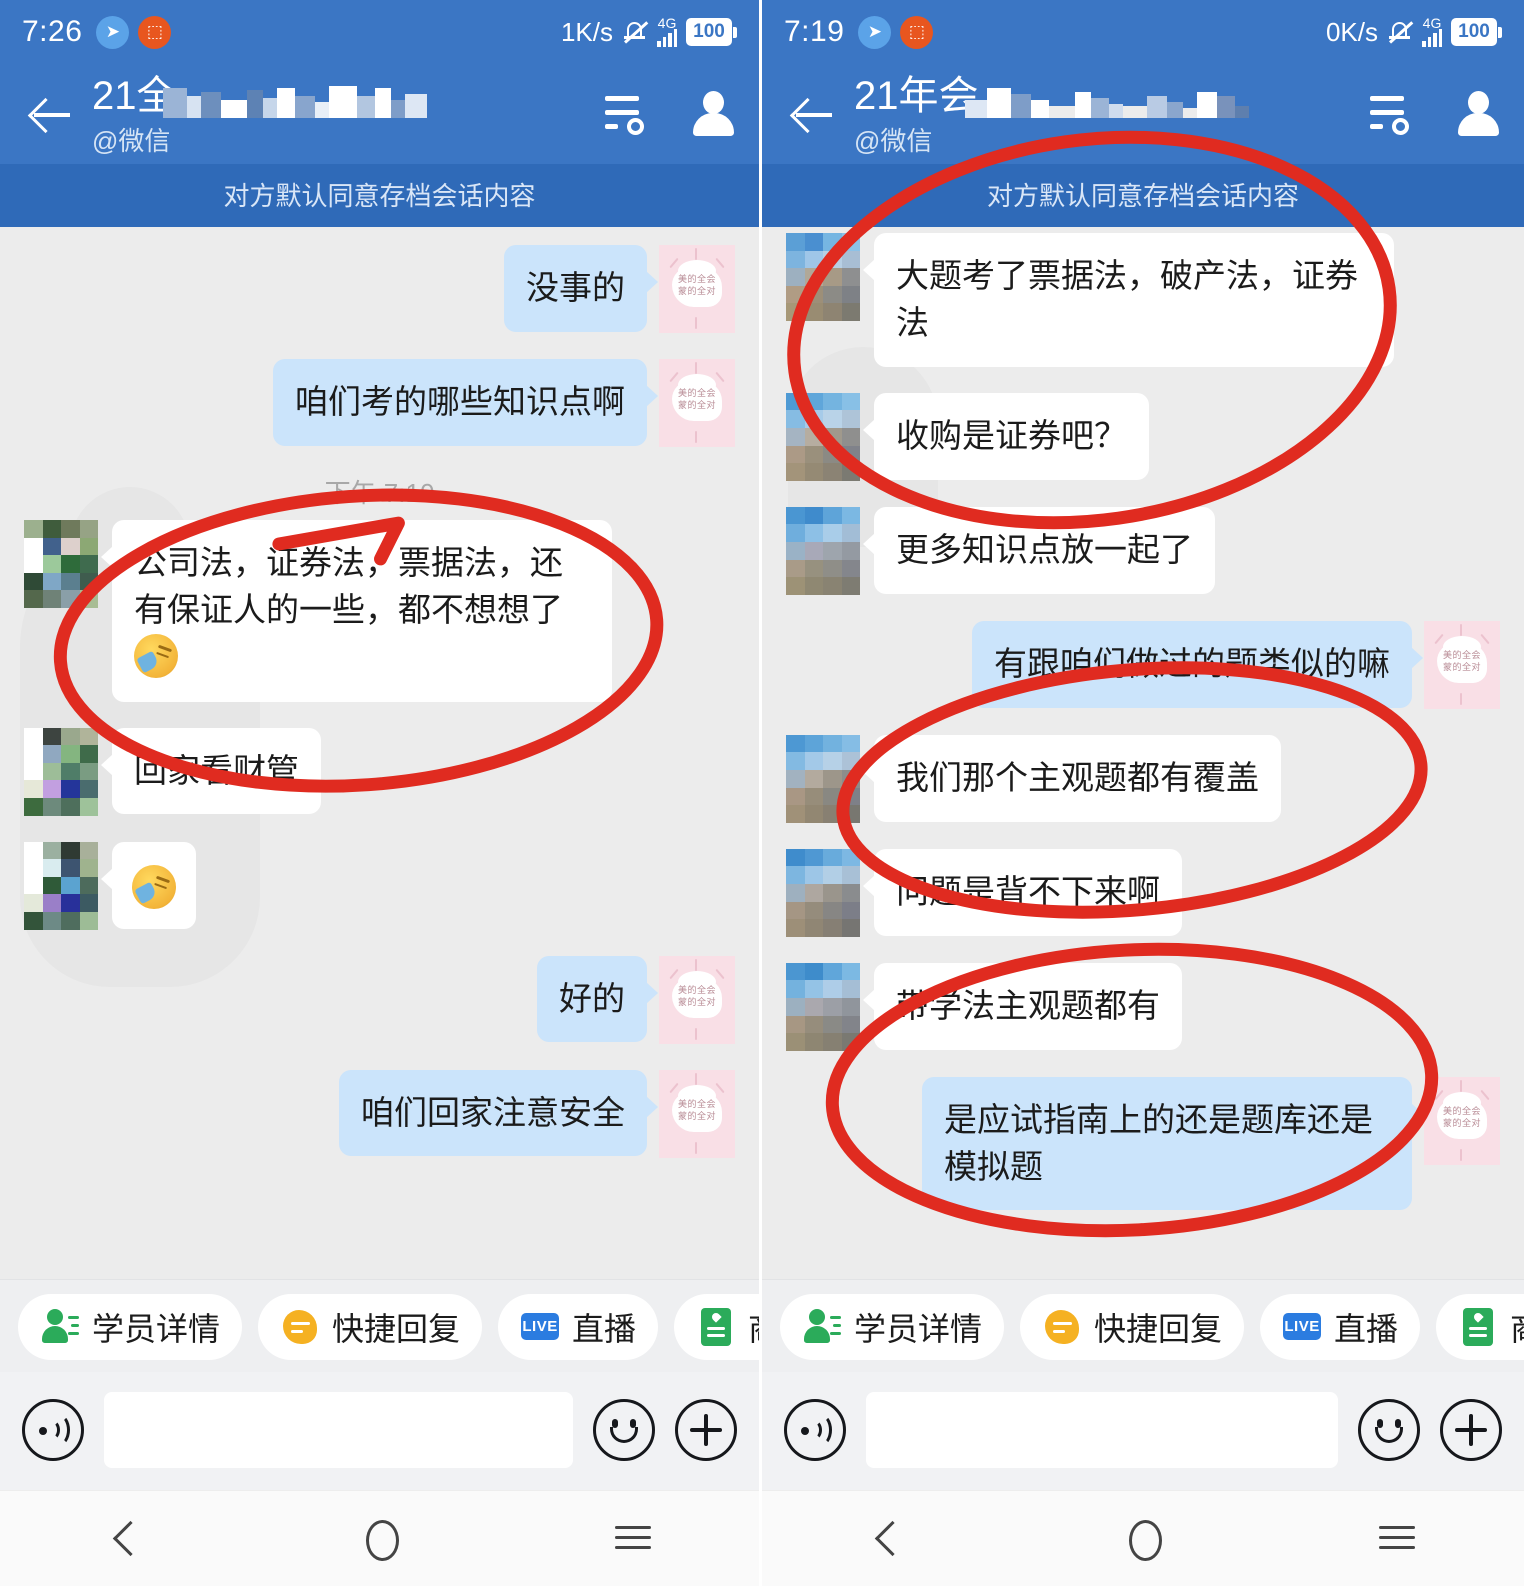 The height and width of the screenshot is (1586, 1524). Describe the element at coordinates (1128, 300) in the screenshot. I see `message-bubble-incoming: 大题考了票据法，破产法，证券法` at that location.